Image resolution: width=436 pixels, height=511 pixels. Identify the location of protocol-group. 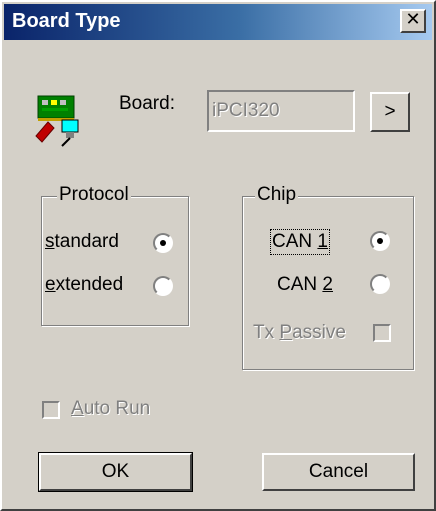
(115, 261).